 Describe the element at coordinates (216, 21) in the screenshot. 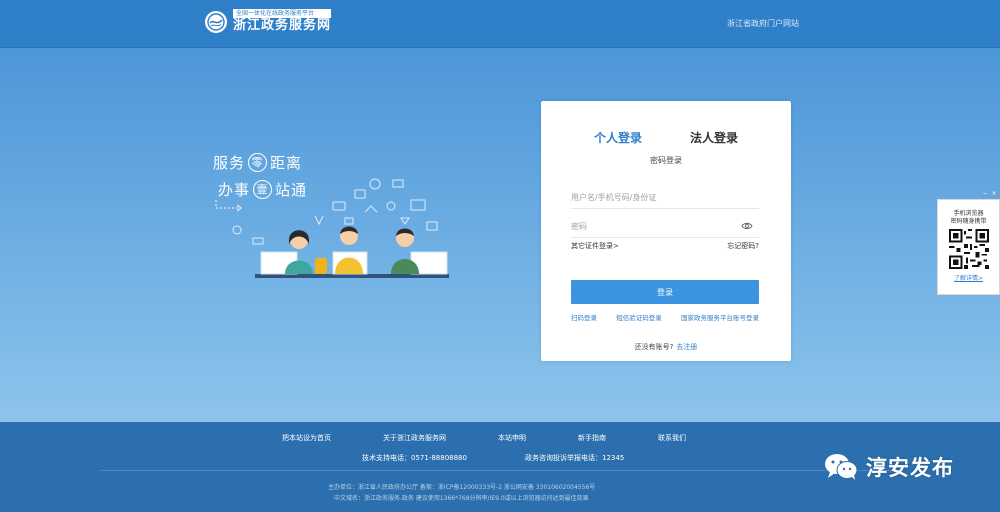

I see `logo-emblem-icon` at that location.